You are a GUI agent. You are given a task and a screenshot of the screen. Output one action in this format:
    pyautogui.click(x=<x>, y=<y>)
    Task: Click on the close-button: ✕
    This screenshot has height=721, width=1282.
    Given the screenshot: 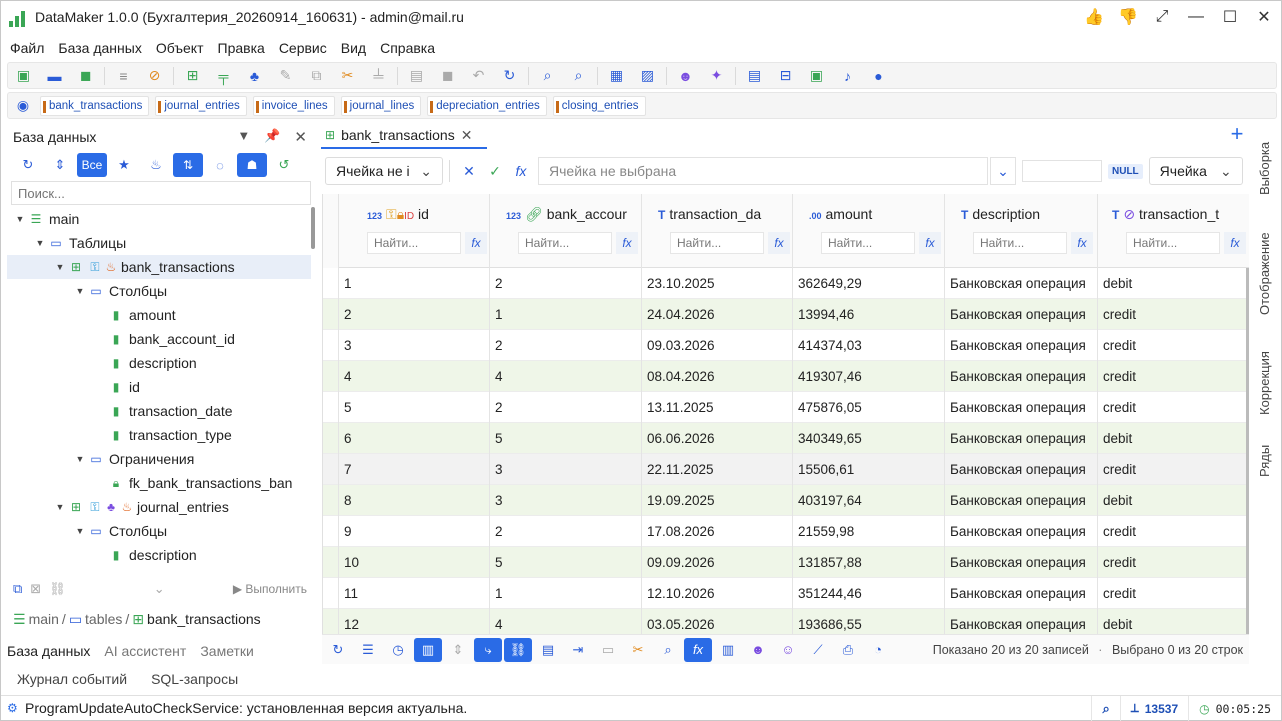 What is the action you would take?
    pyautogui.click(x=1264, y=17)
    